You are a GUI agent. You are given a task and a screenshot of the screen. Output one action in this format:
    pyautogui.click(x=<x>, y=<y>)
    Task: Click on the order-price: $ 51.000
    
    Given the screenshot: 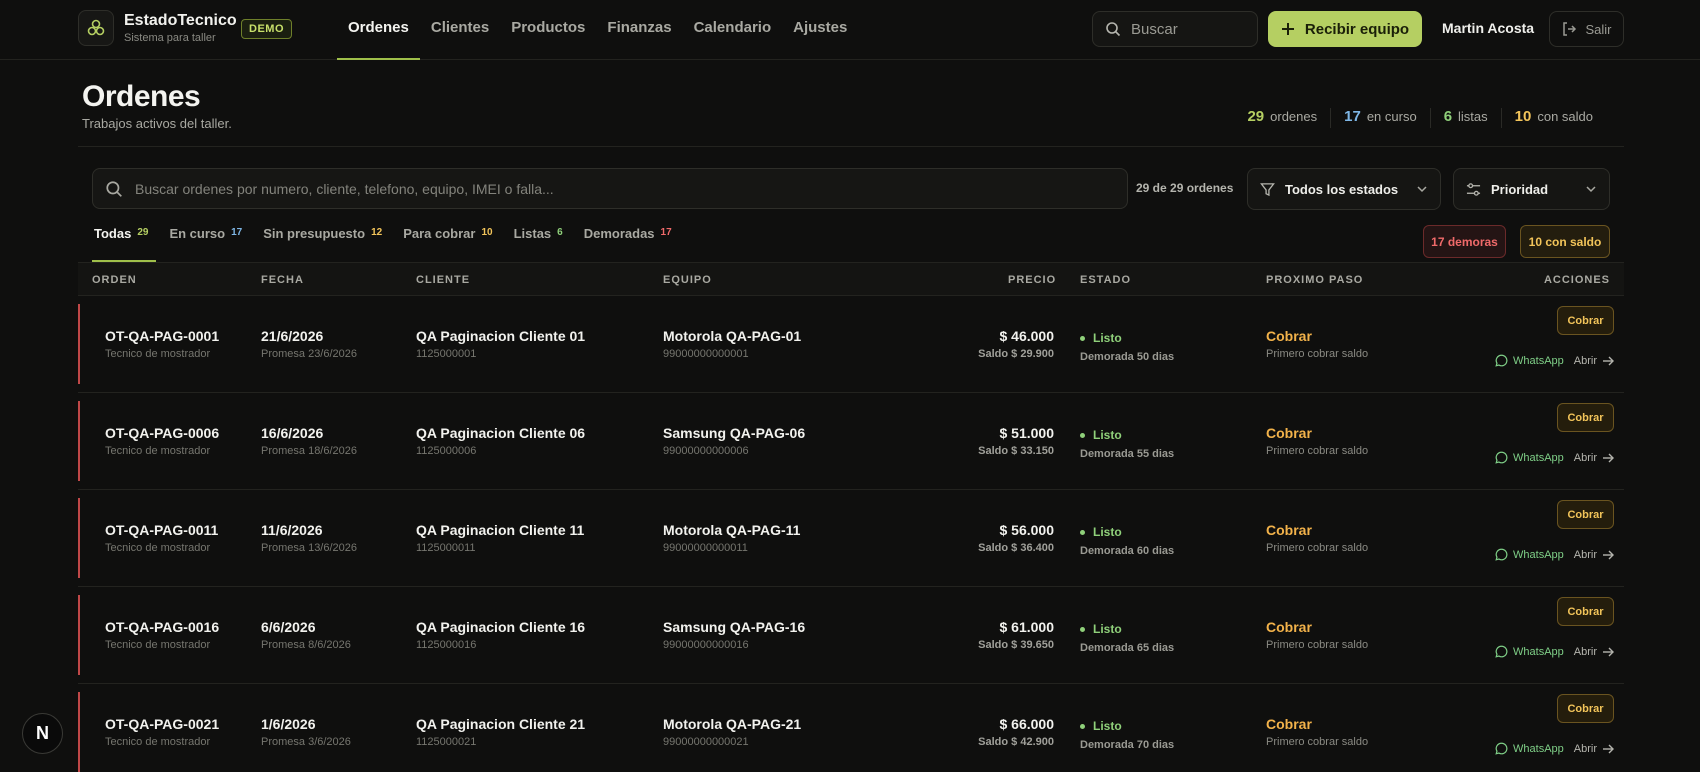 What is the action you would take?
    pyautogui.click(x=1027, y=433)
    